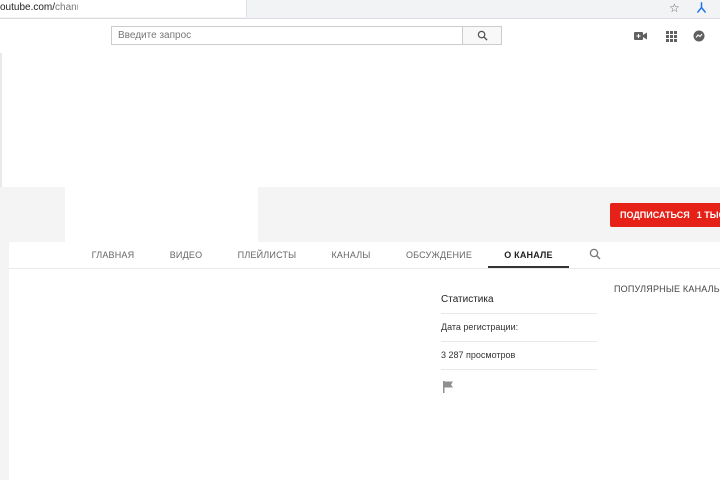 This screenshot has width=720, height=480. Describe the element at coordinates (186, 255) in the screenshot. I see `tab-videos: ВИДЕО` at that location.